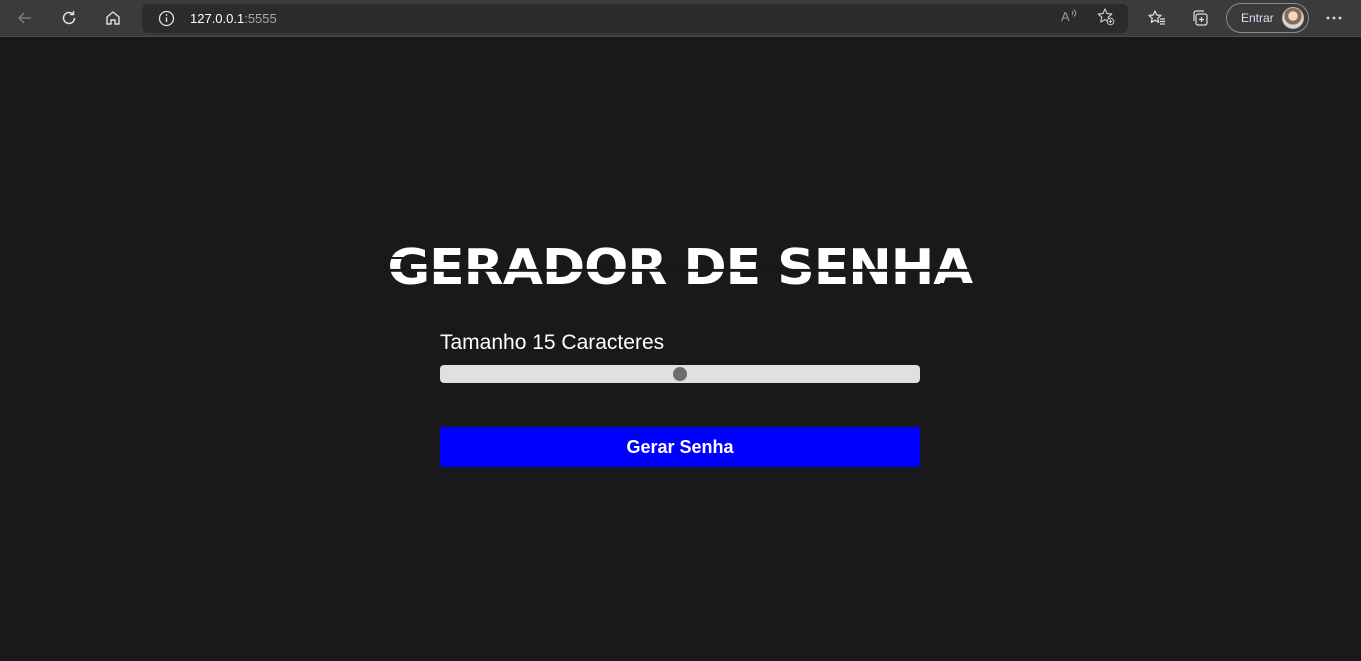 The image size is (1361, 661). I want to click on back-button, so click(25, 18).